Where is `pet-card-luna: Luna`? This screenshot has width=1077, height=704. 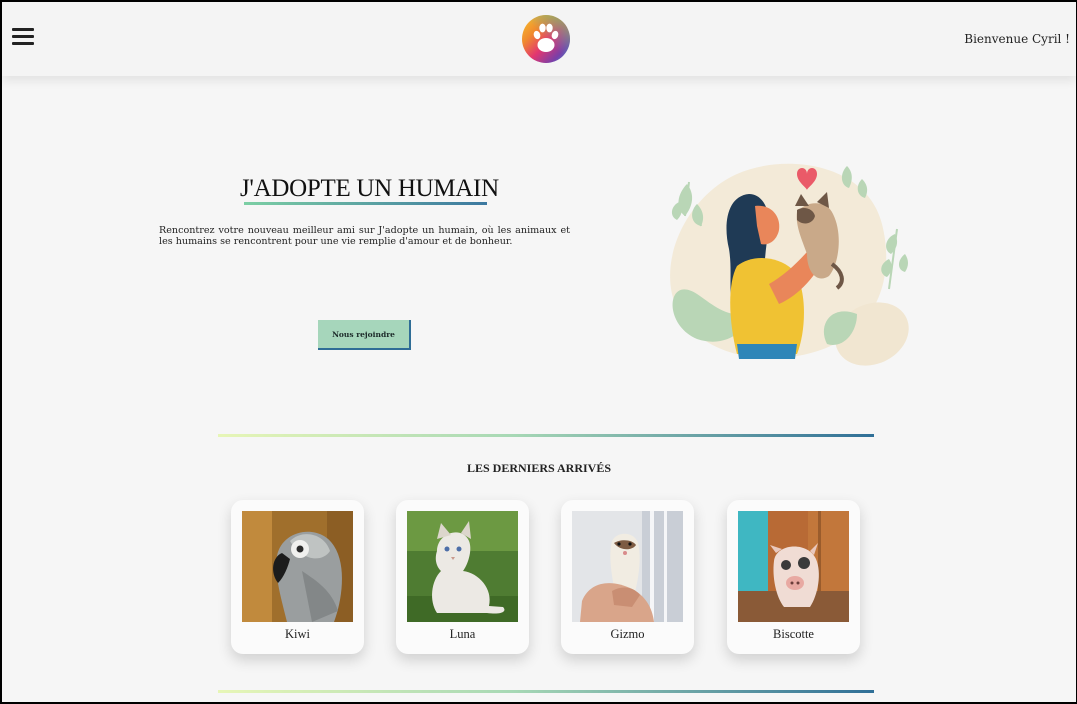
pet-card-luna: Luna is located at coordinates (462, 577).